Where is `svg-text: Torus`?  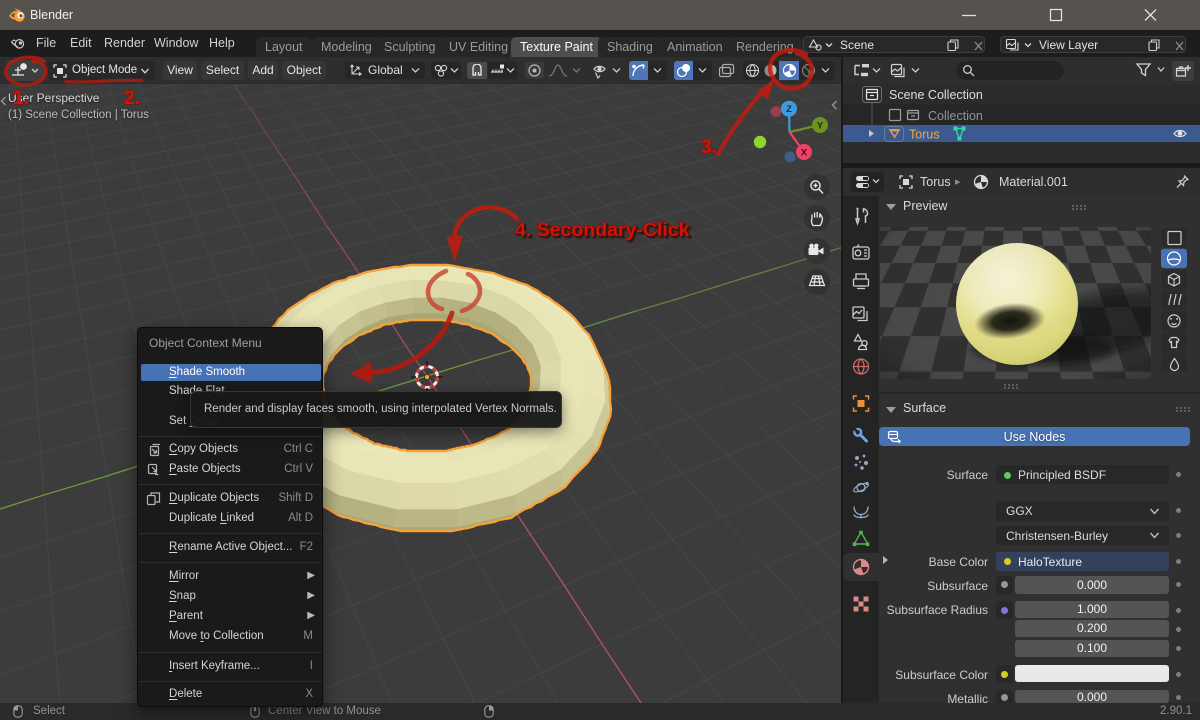 svg-text: Torus is located at coordinates (924, 135).